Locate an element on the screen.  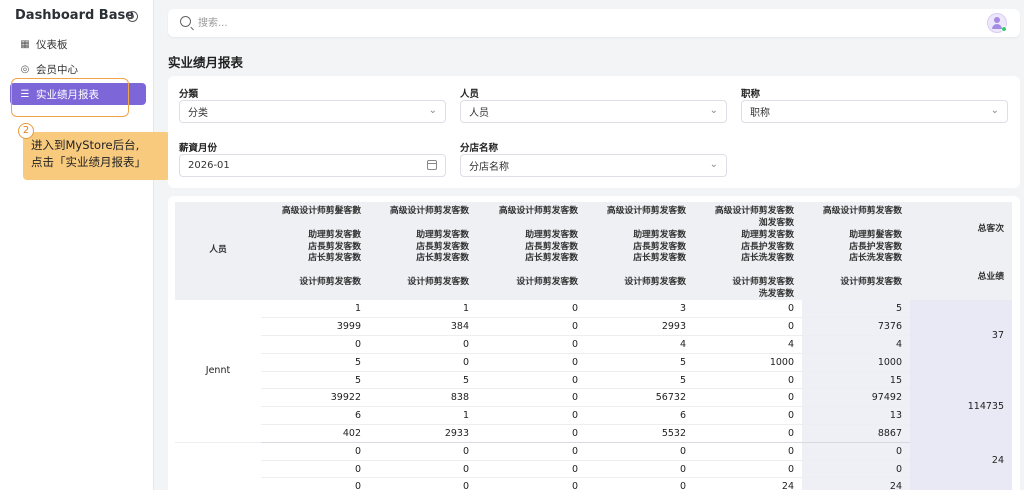
highlight-box is located at coordinates (70, 97).